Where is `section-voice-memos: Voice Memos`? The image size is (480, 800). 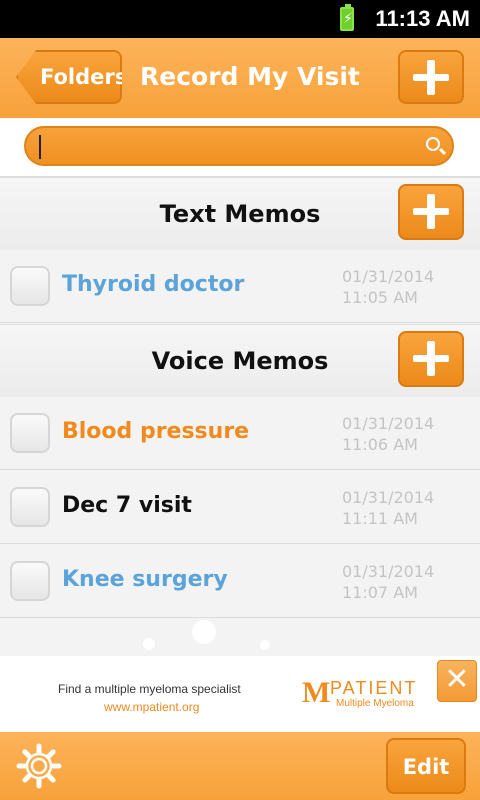
section-voice-memos: Voice Memos is located at coordinates (240, 361).